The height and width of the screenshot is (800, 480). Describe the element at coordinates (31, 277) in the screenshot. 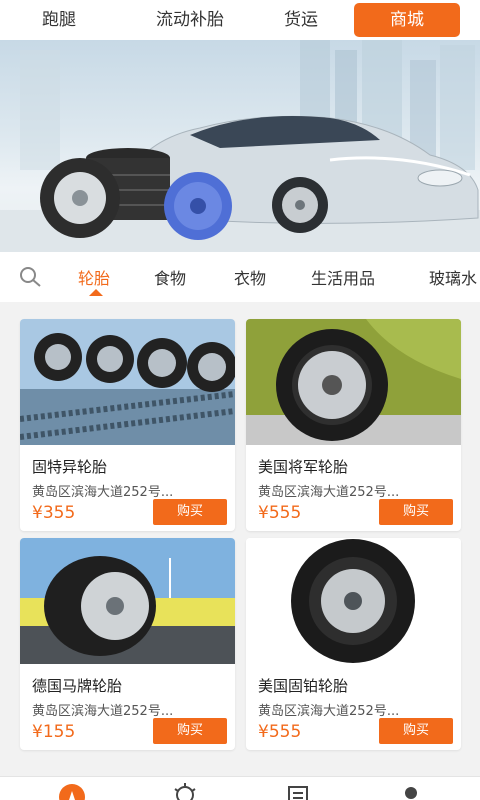

I see `search-icon` at that location.